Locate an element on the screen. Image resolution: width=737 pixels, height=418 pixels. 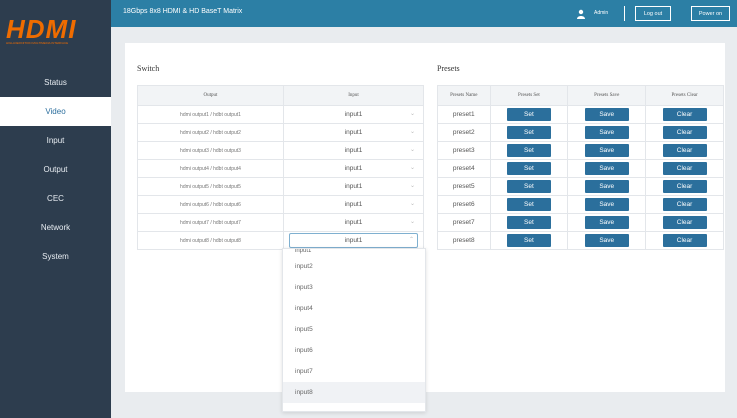
input-select: input1 ⌃ is located at coordinates (353, 240).